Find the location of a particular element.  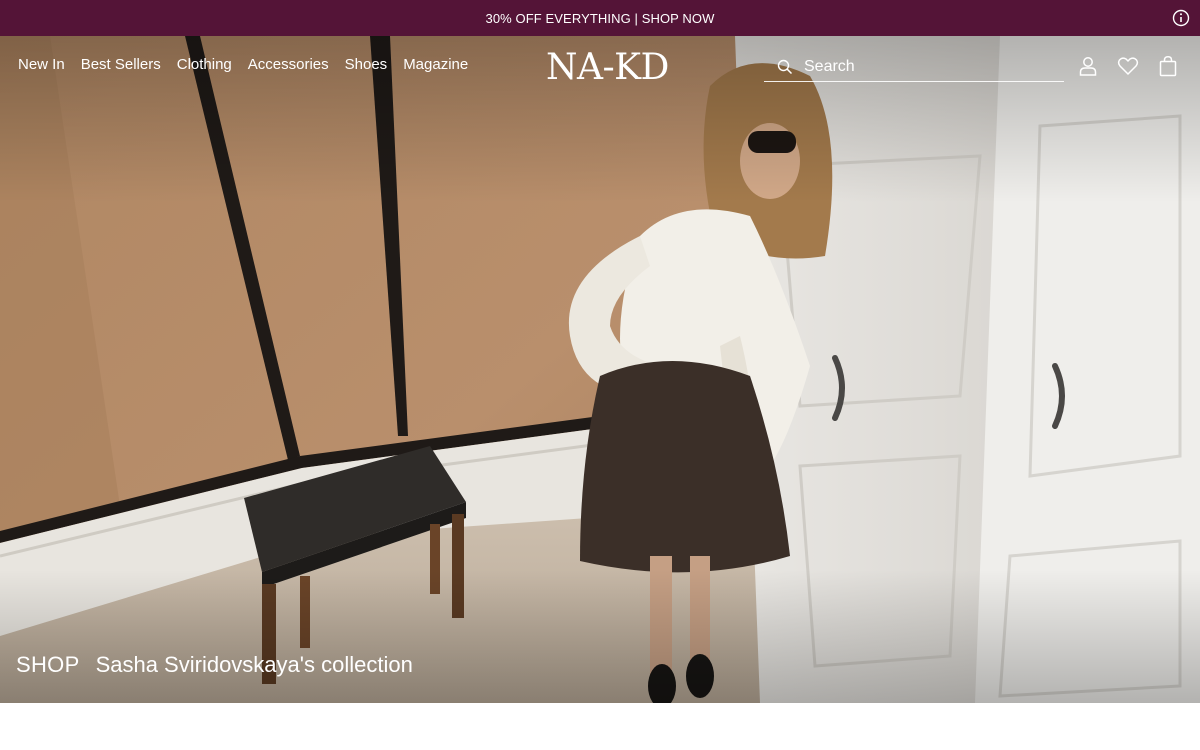

search-input is located at coordinates (924, 66).